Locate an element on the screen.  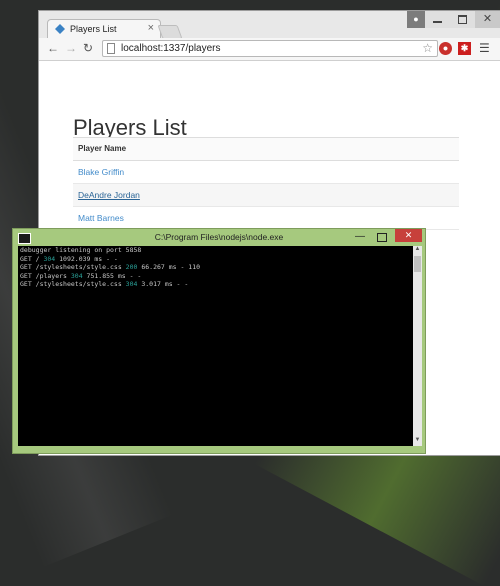
column-header: Player Name is located at coordinates (266, 149).